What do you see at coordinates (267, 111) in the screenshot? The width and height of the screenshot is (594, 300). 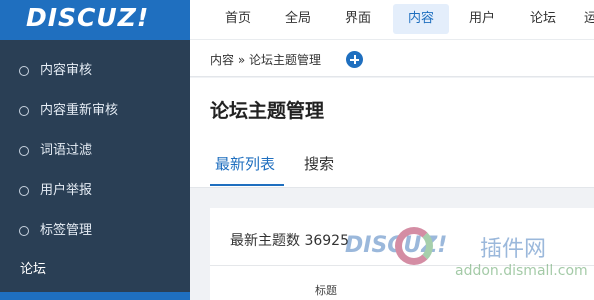 I see `page-title: 论坛主题管理` at bounding box center [267, 111].